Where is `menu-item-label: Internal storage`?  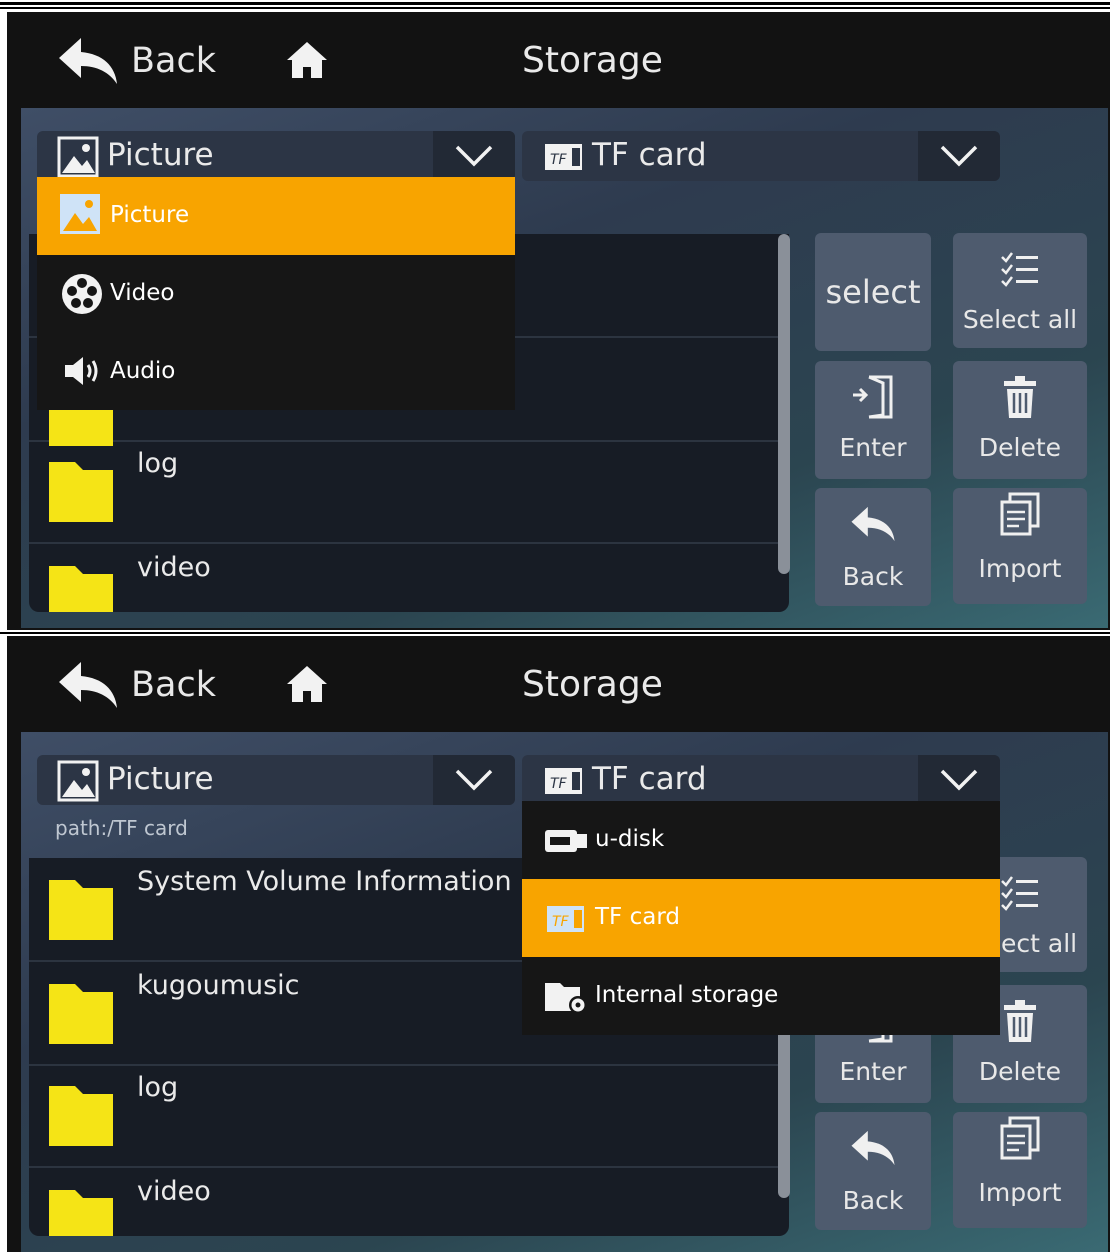 menu-item-label: Internal storage is located at coordinates (687, 995).